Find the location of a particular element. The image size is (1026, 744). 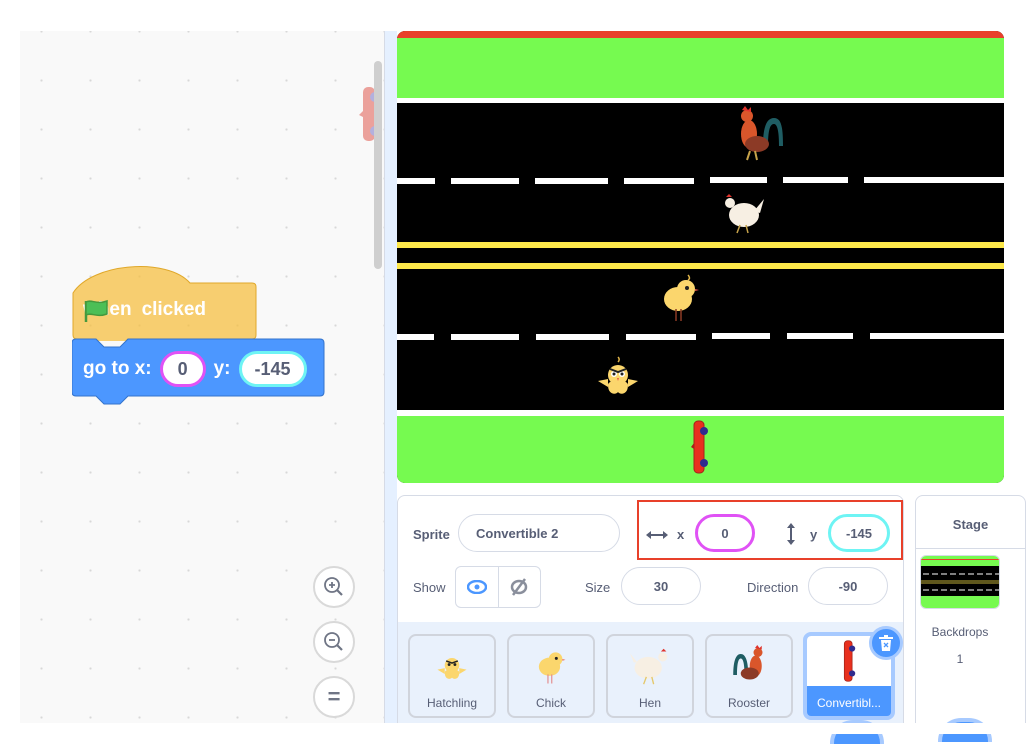

sprite-tile-name: Rooster is located at coordinates (749, 703).